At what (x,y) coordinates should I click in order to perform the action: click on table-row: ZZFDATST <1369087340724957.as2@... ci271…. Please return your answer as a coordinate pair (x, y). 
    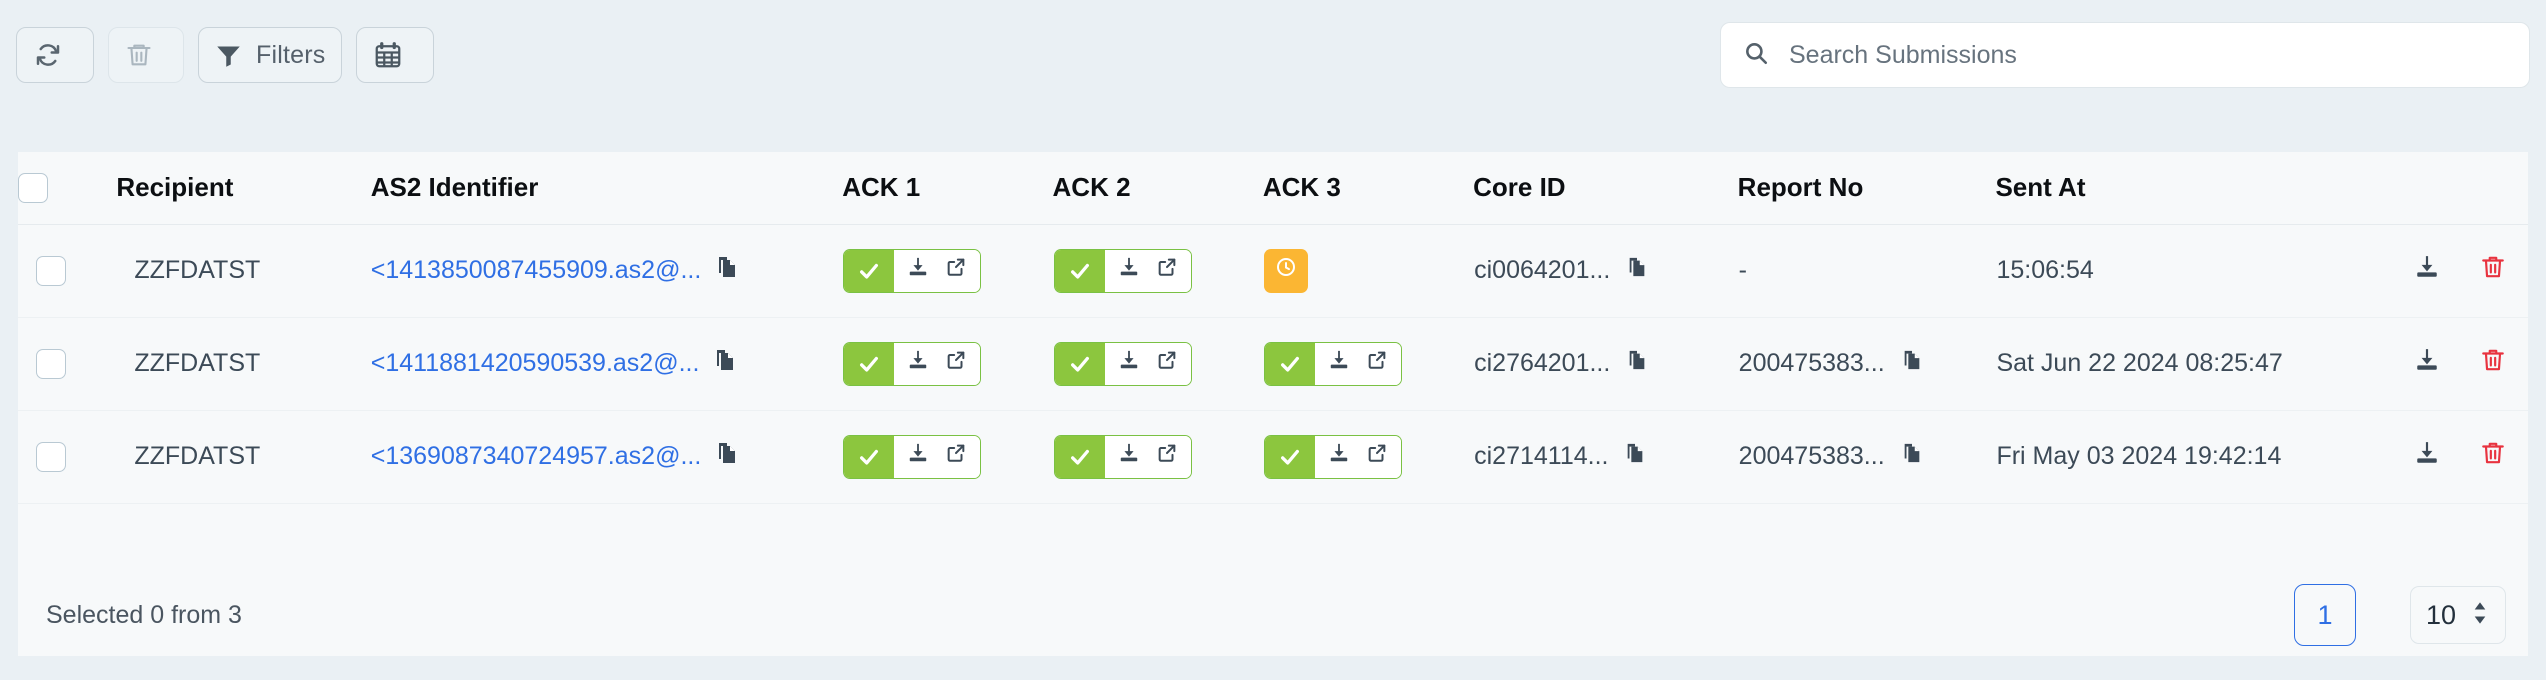
    Looking at the image, I should click on (1273, 457).